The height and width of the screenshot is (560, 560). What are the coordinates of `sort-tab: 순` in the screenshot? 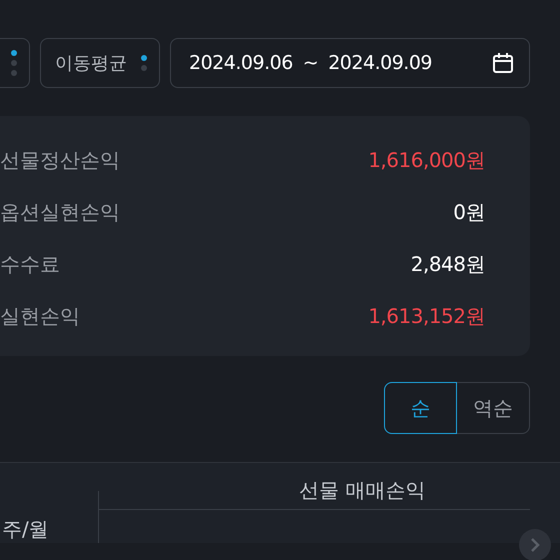 It's located at (420, 408).